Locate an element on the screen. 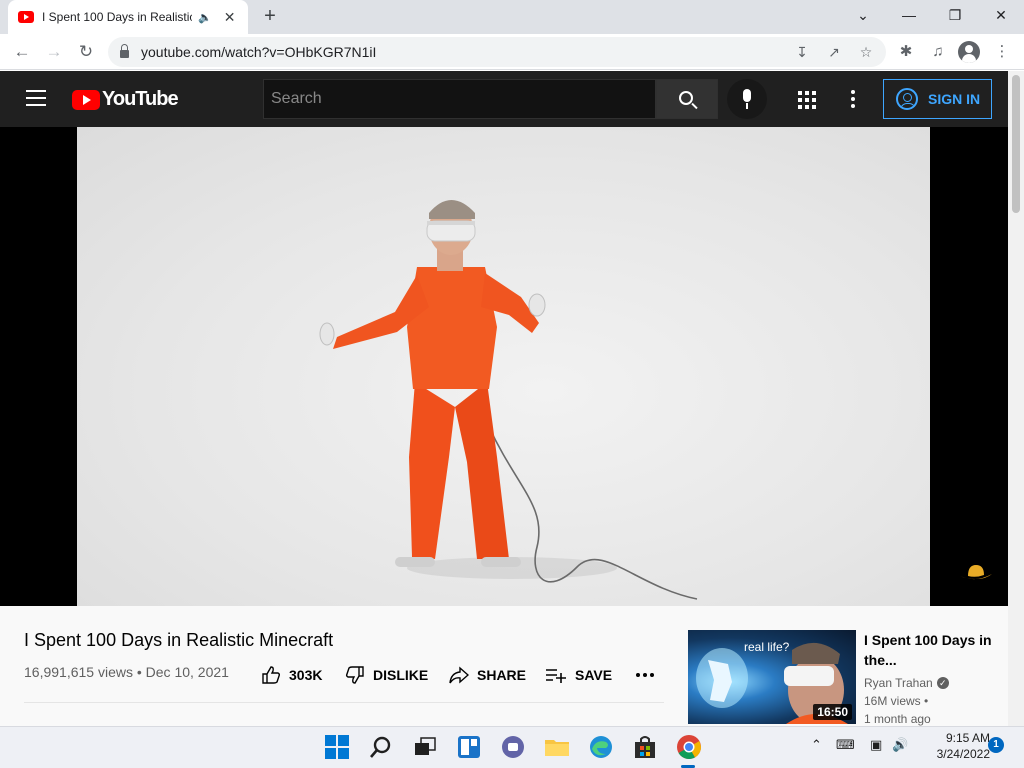 This screenshot has width=1024, height=768. network-icon: ▣ is located at coordinates (876, 745).